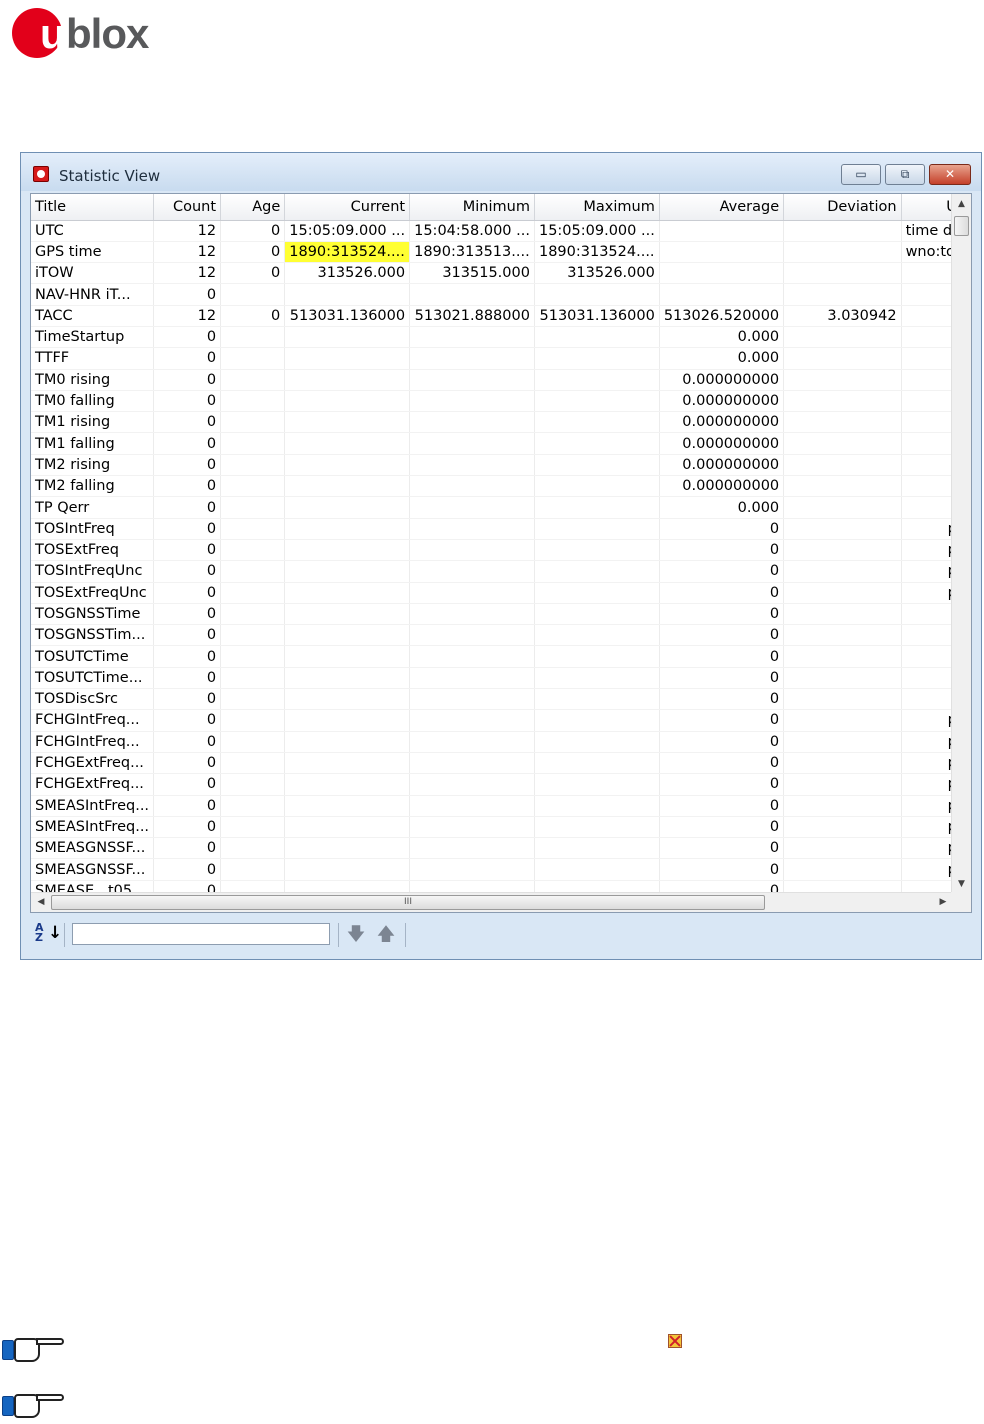 The width and height of the screenshot is (984, 1424). I want to click on vertical-scrollbar: ▲ ▼, so click(961, 544).